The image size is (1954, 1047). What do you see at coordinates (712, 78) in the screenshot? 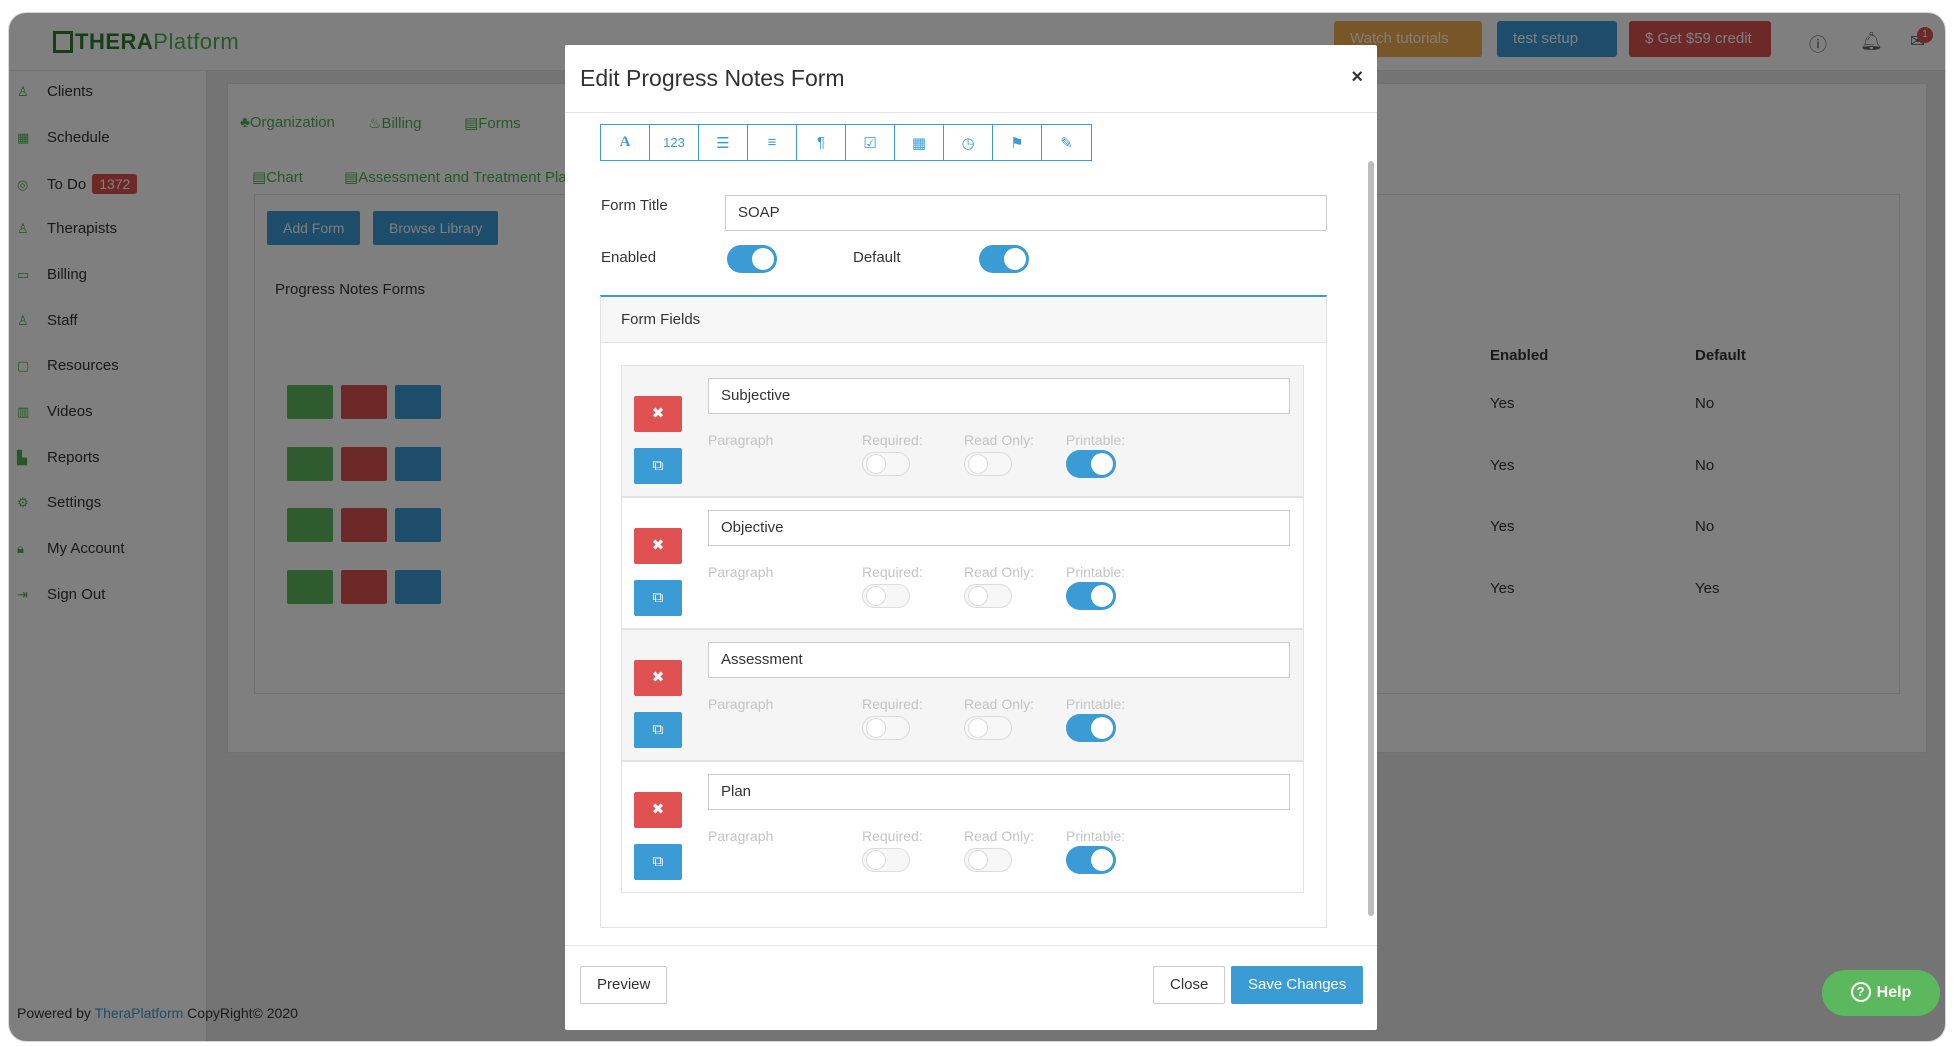
I see `modal-title: Edit Progress Notes Form` at bounding box center [712, 78].